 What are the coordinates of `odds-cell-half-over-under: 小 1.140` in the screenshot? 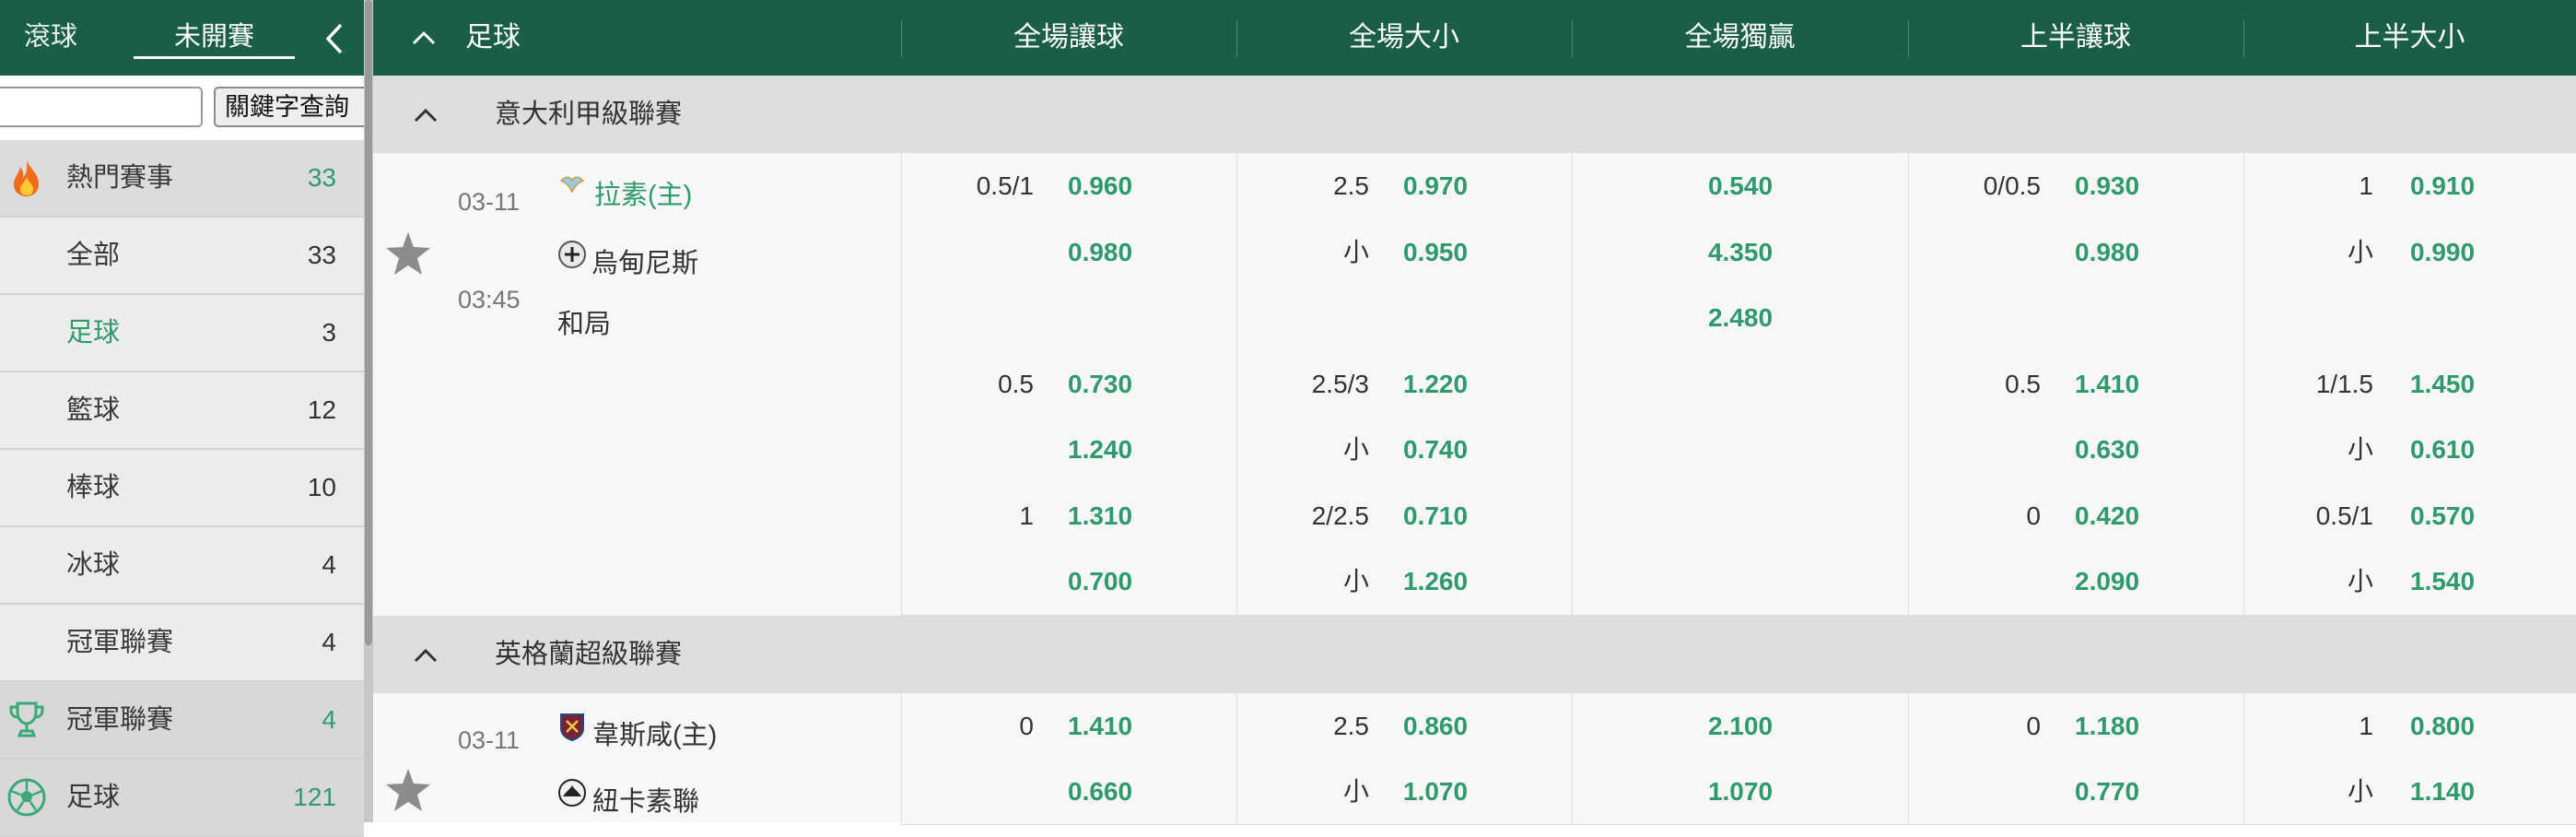 It's located at (2409, 791).